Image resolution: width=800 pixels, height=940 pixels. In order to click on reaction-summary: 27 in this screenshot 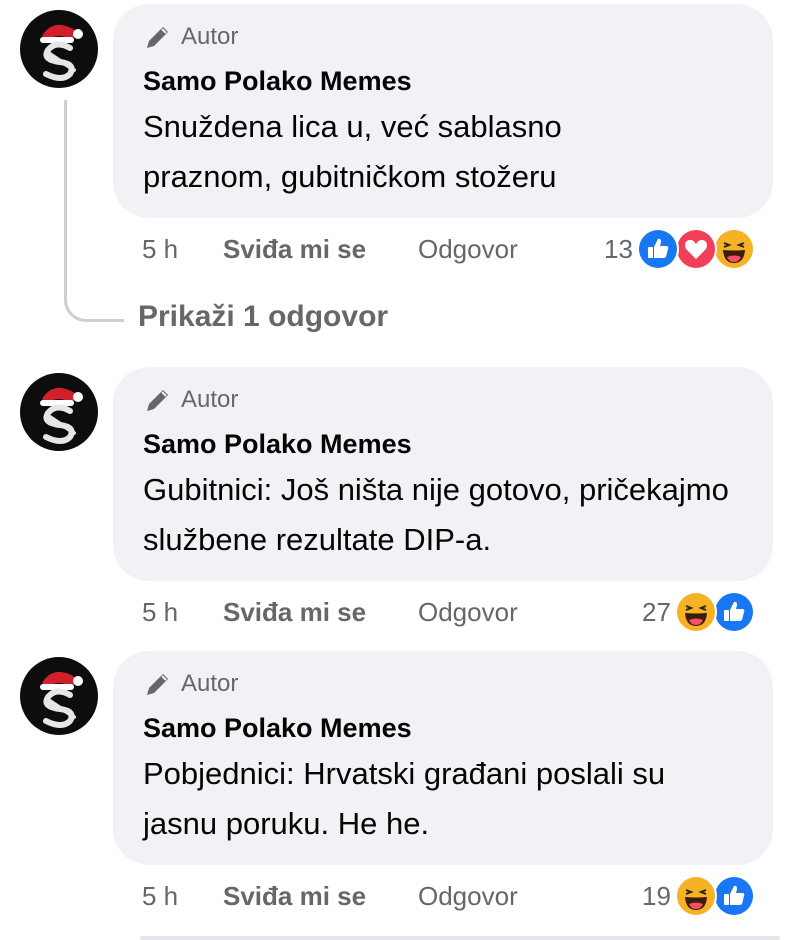, I will do `click(698, 612)`.